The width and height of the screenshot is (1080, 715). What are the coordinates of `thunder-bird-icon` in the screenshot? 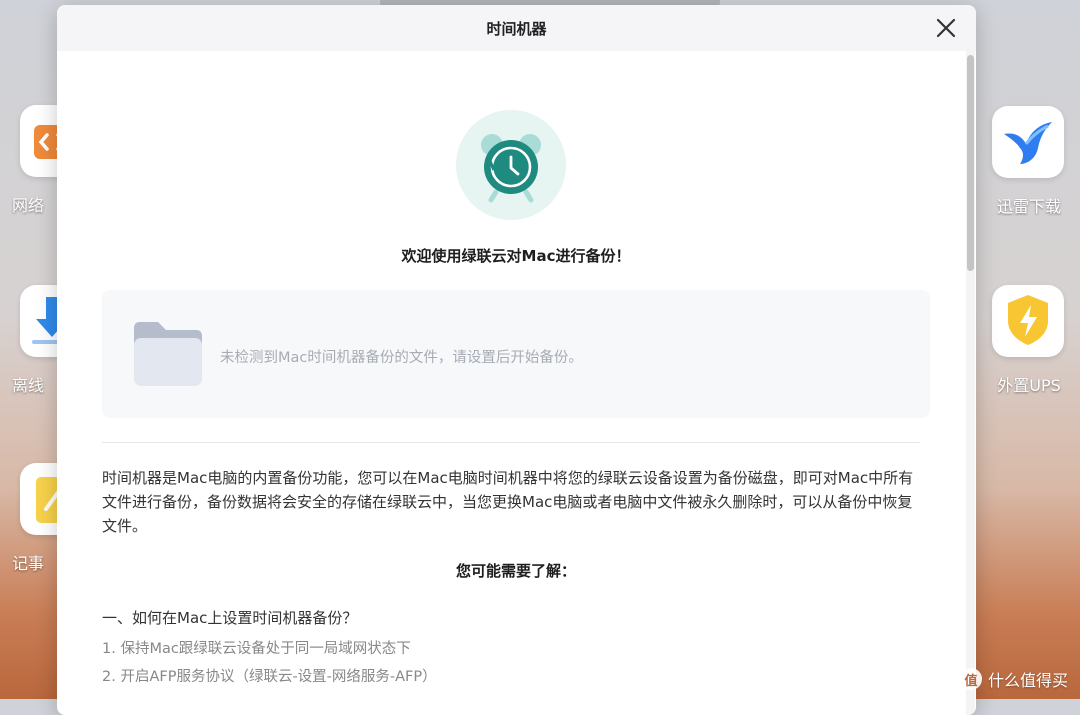 It's located at (1028, 142).